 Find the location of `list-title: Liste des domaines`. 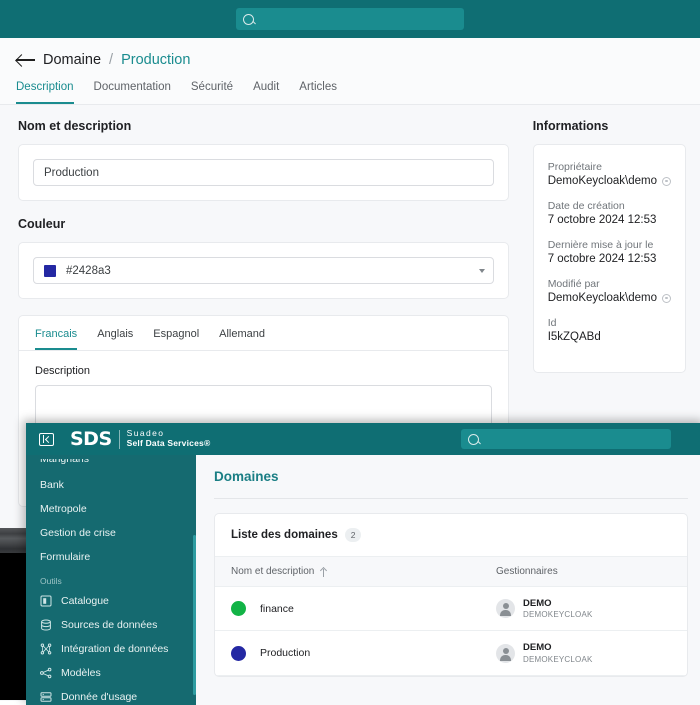

list-title: Liste des domaines is located at coordinates (284, 535).